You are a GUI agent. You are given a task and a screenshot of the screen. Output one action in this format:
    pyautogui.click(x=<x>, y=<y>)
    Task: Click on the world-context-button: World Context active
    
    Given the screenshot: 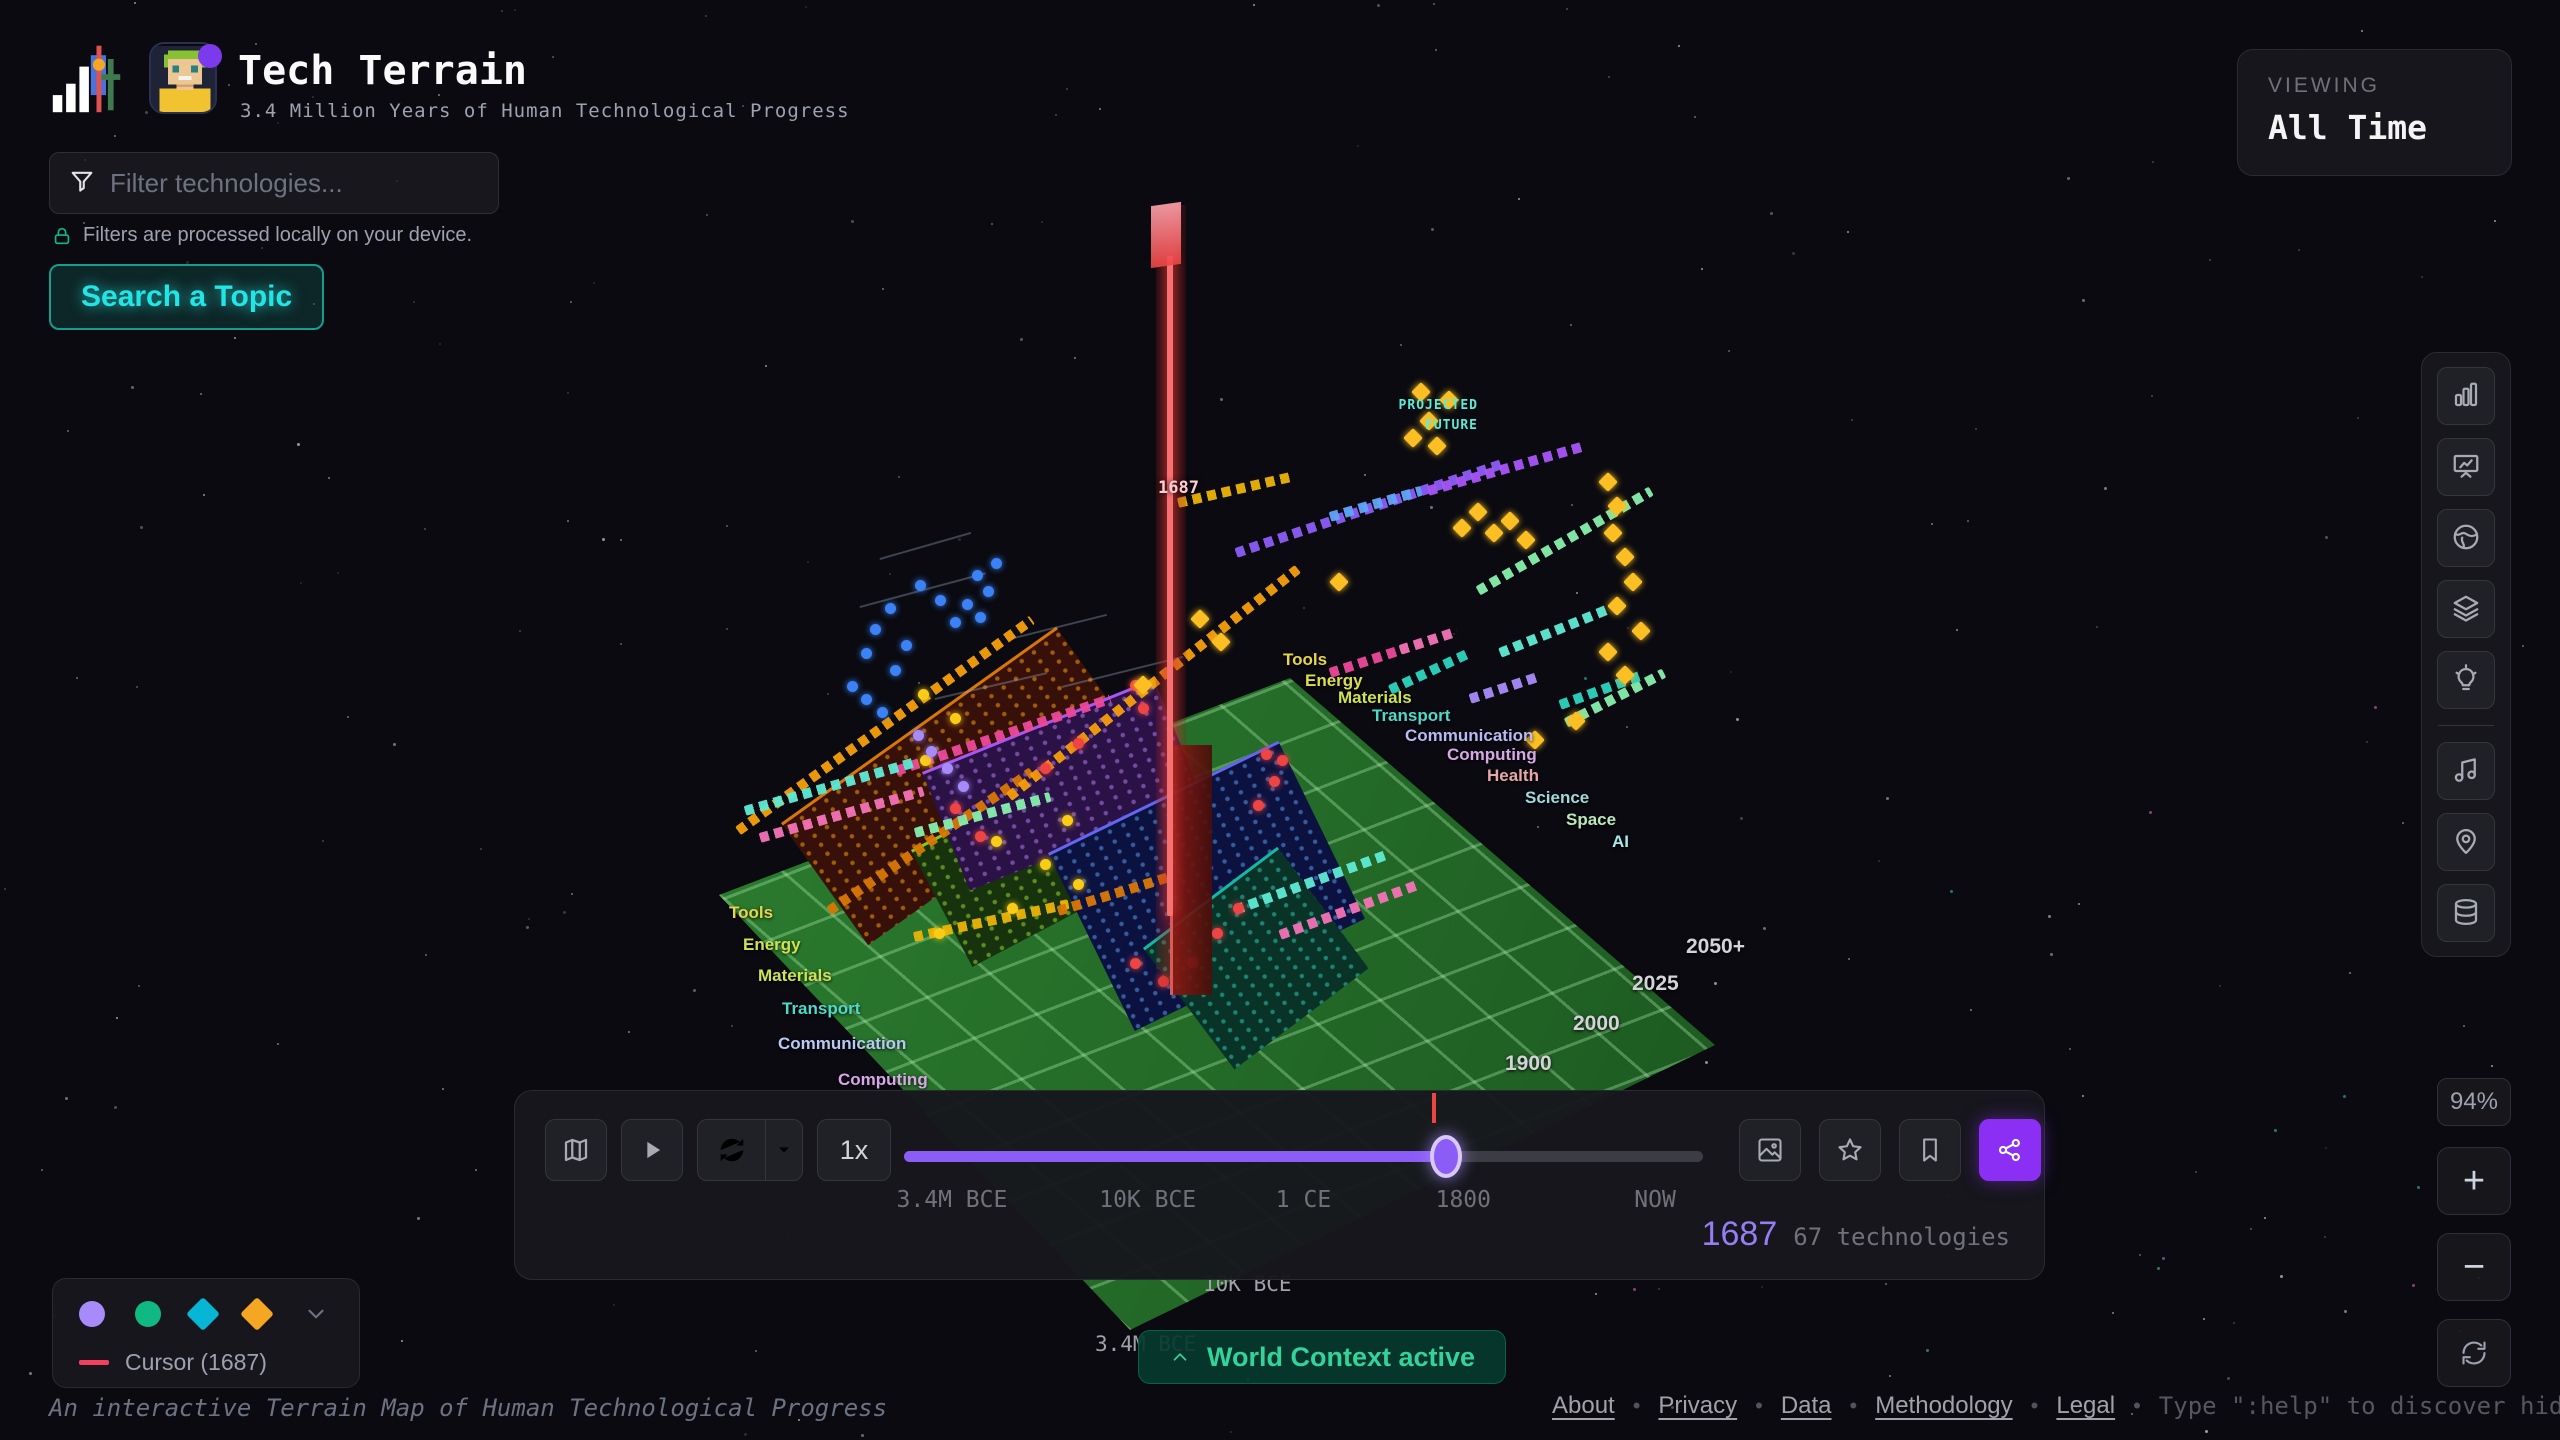 What is the action you would take?
    pyautogui.click(x=1322, y=1357)
    